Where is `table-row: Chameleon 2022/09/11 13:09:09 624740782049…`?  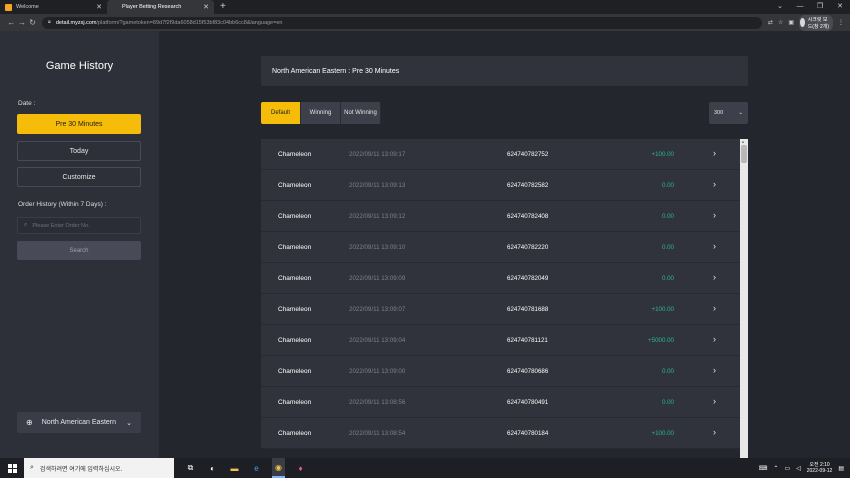
table-row: Chameleon 2022/09/11 13:09:09 624740782049… is located at coordinates (500, 278).